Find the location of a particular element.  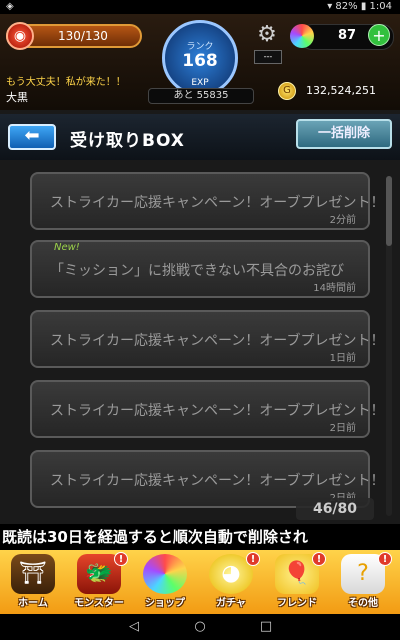

notice-ticker: 既読は30日を経過すると順次自動で削除され is located at coordinates (200, 537).